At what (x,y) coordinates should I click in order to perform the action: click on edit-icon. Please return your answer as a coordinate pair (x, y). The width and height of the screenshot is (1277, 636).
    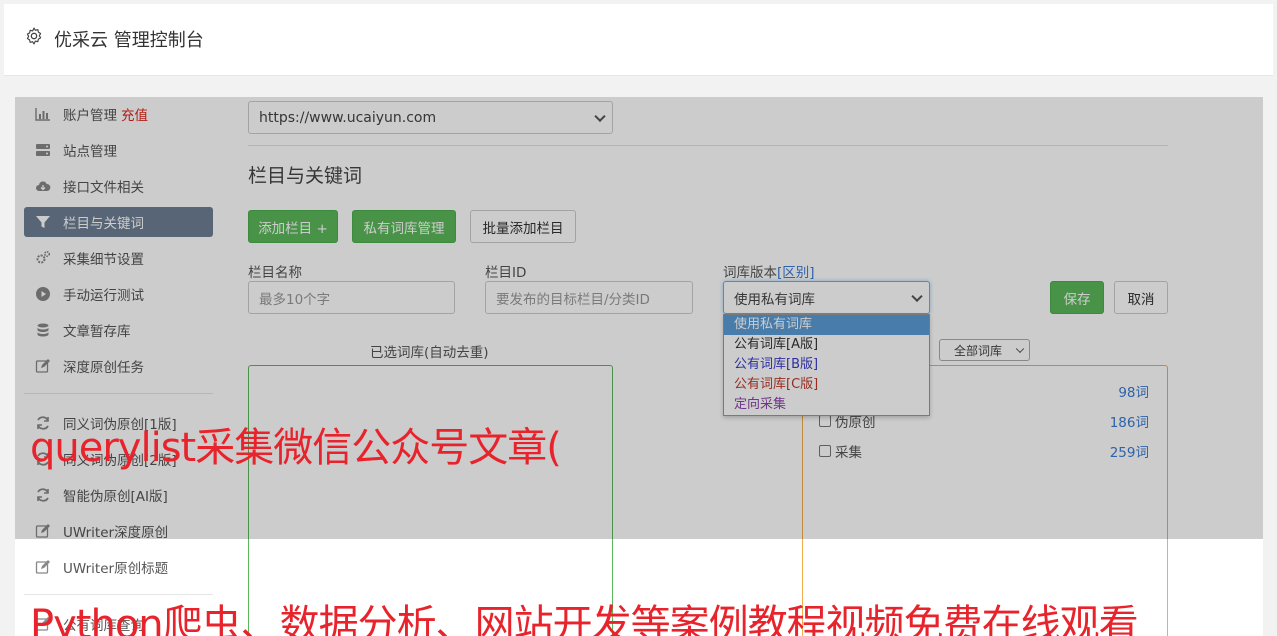
    Looking at the image, I should click on (42, 567).